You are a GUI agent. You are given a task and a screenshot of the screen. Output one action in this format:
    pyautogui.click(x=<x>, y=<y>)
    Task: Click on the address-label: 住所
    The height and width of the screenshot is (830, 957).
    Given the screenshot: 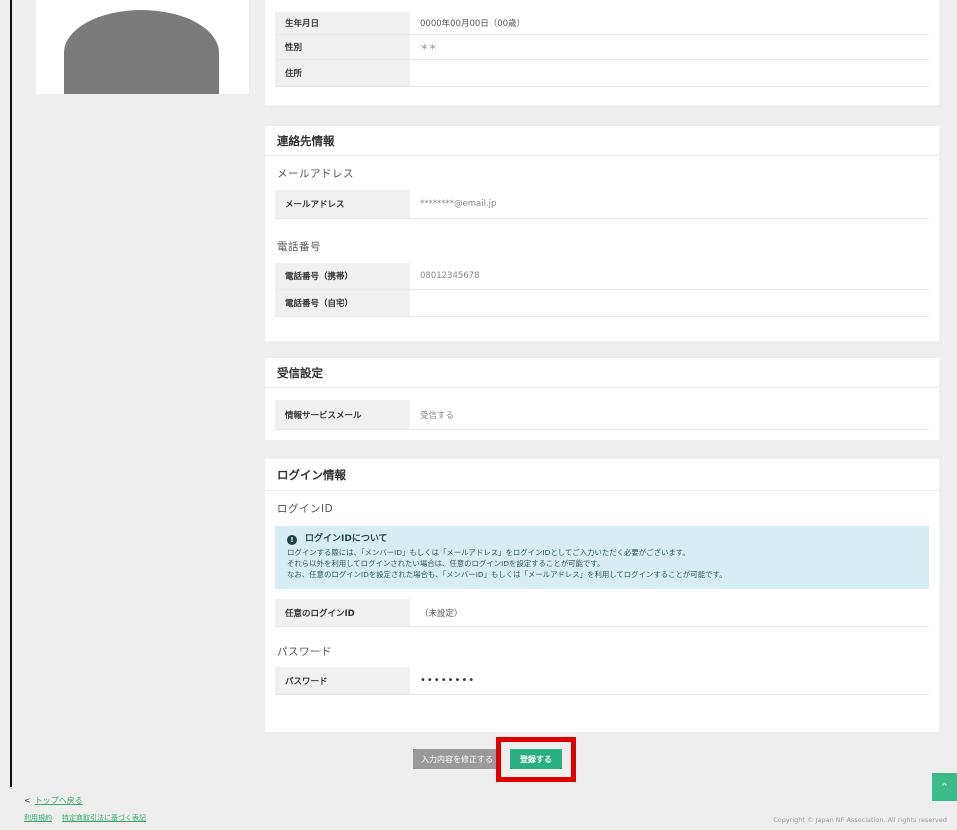 What is the action you would take?
    pyautogui.click(x=342, y=73)
    